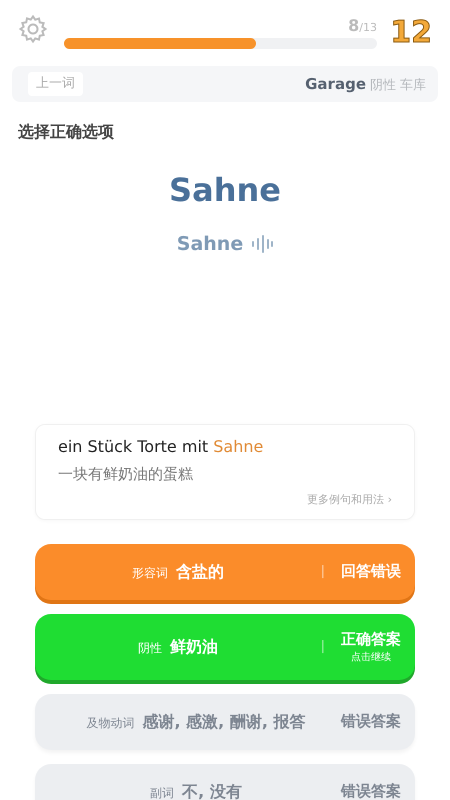 This screenshot has width=450, height=800. I want to click on example-sentence: ein Stück Torte mit Sahne, so click(161, 447).